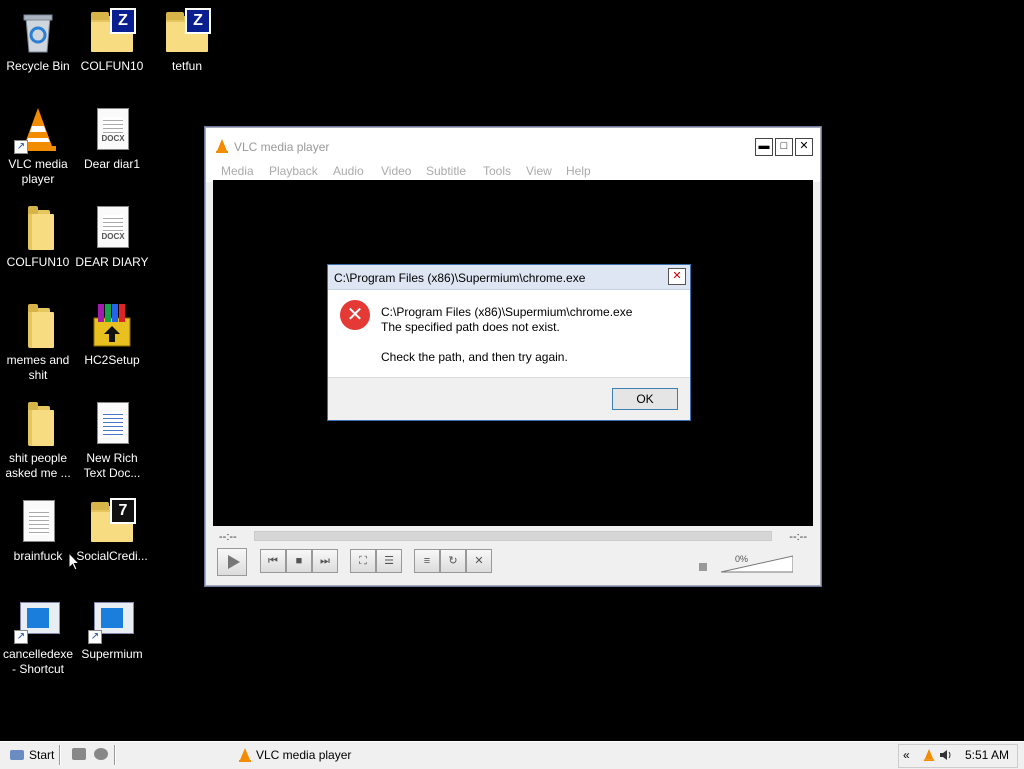 This screenshot has width=1024, height=769. I want to click on message-hint: Check the path, and then try again., so click(474, 357).